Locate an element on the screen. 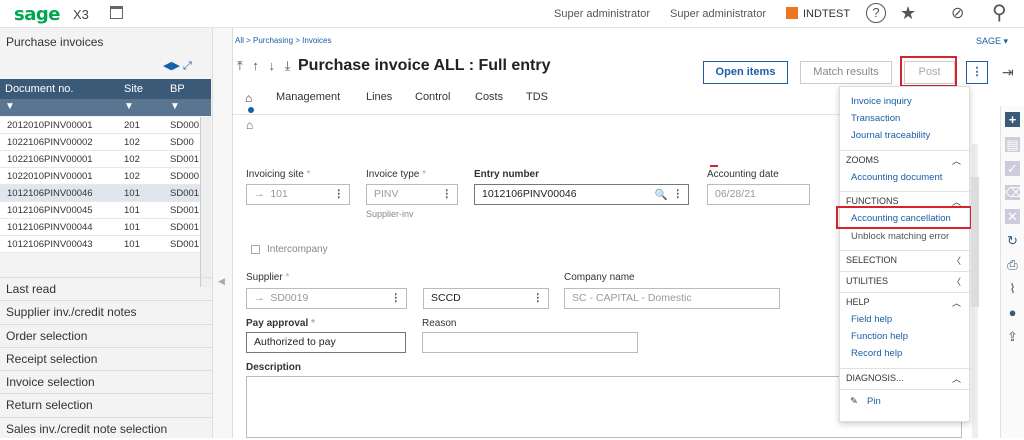 The image size is (1024, 440). post-highlight-box is located at coordinates (928, 71).